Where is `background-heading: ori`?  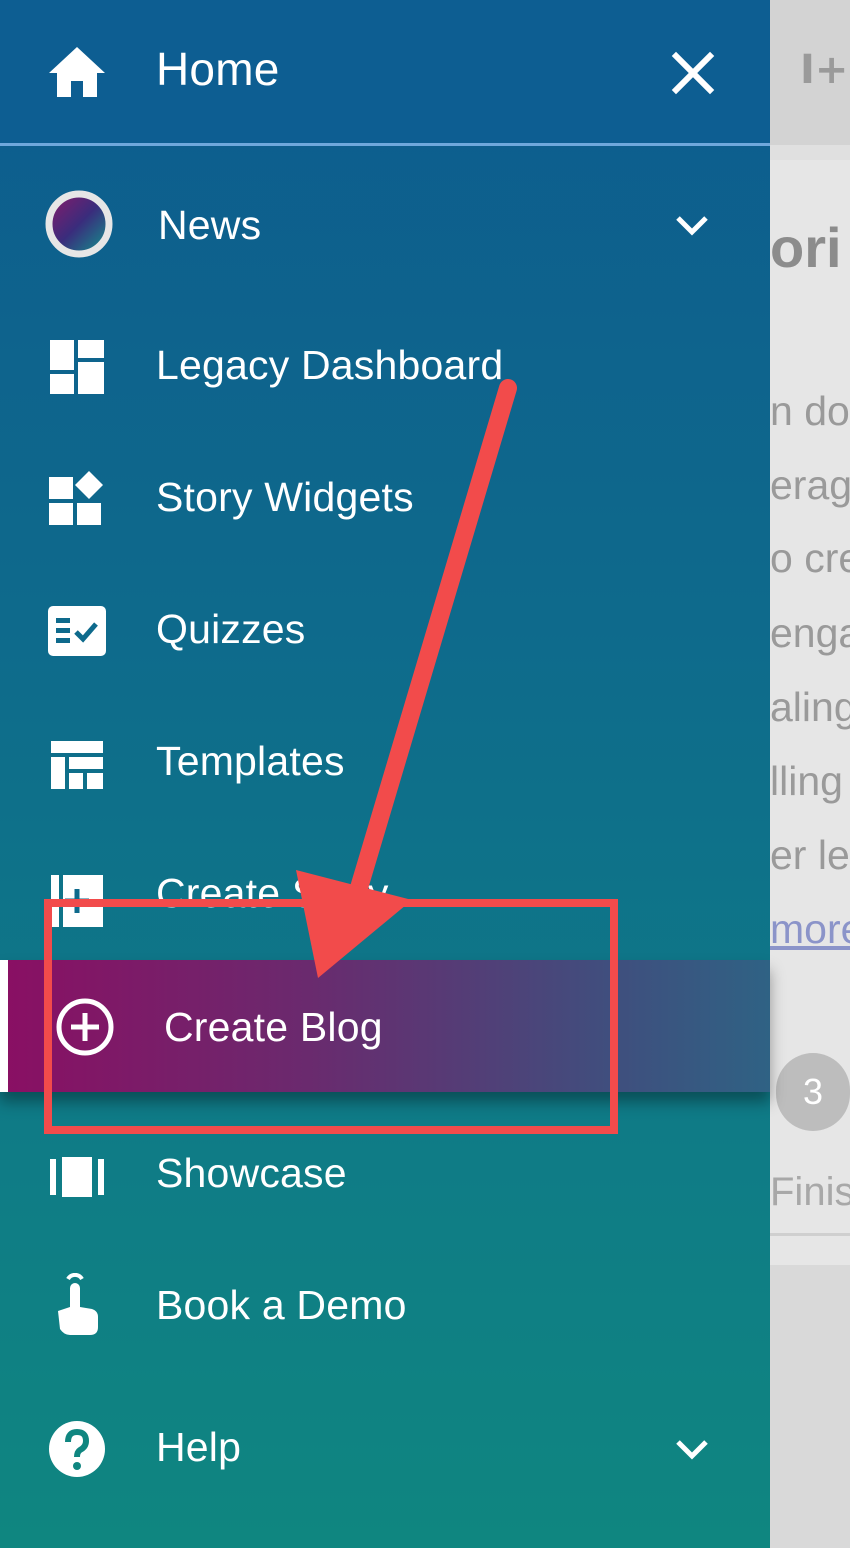 background-heading: ori is located at coordinates (806, 247).